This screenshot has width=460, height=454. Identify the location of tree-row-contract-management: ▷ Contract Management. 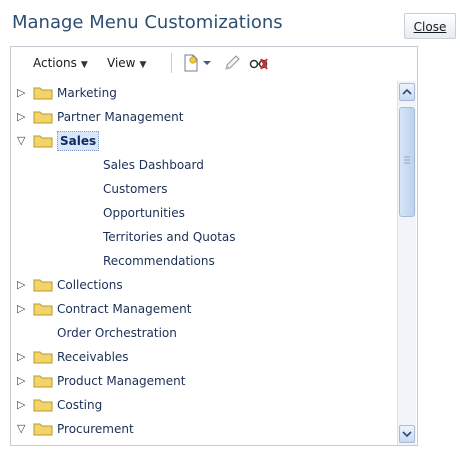
(203, 309).